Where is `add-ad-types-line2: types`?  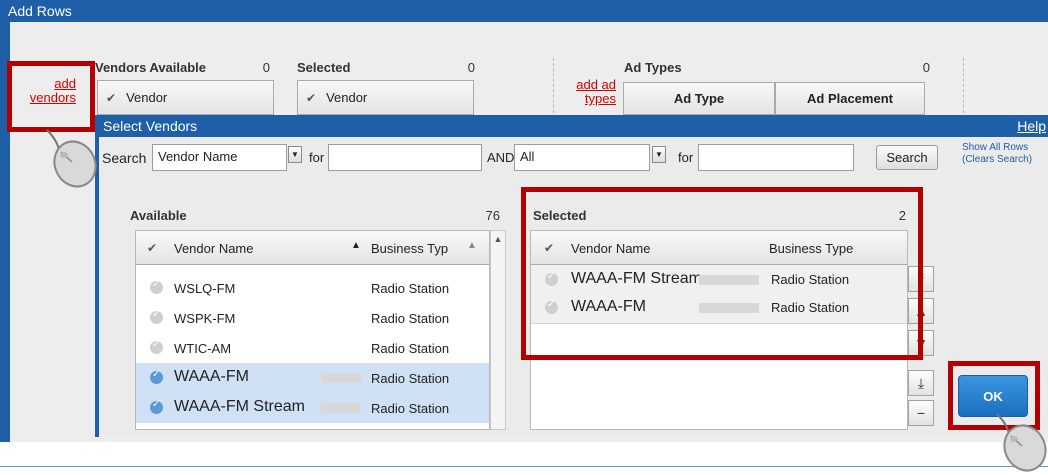 add-ad-types-line2: types is located at coordinates (600, 98).